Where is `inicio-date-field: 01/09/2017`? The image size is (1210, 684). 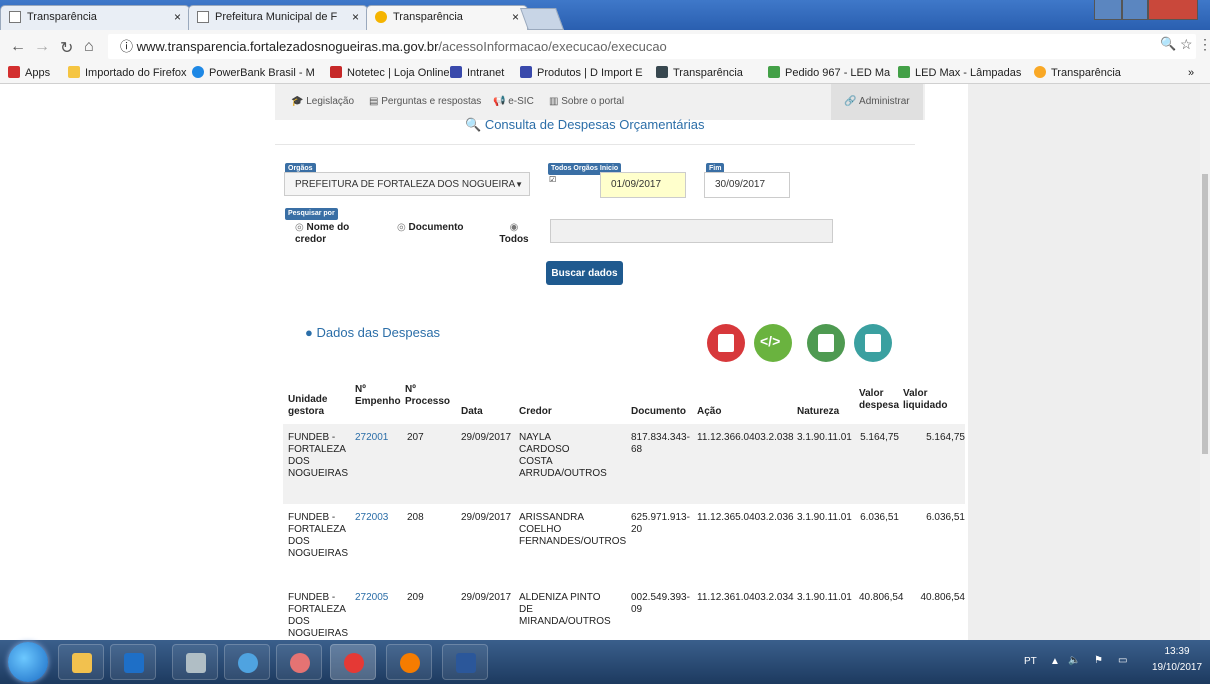
inicio-date-field: 01/09/2017 is located at coordinates (643, 185).